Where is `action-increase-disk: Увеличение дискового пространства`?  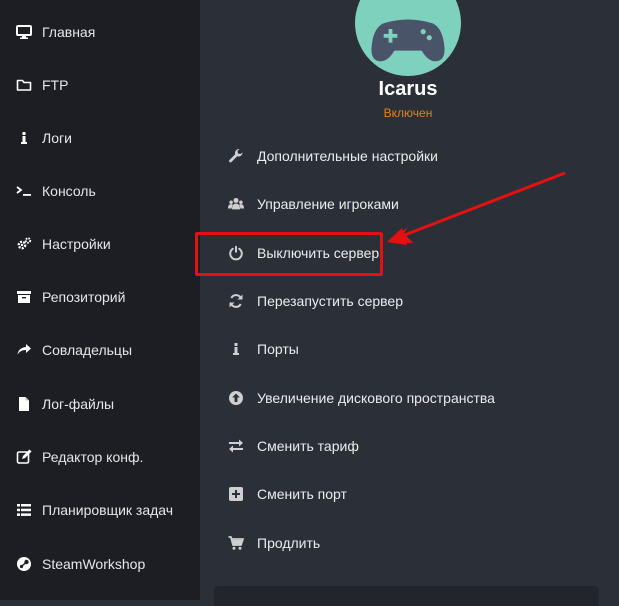
action-increase-disk: Увеличение дискового пространства is located at coordinates (361, 398).